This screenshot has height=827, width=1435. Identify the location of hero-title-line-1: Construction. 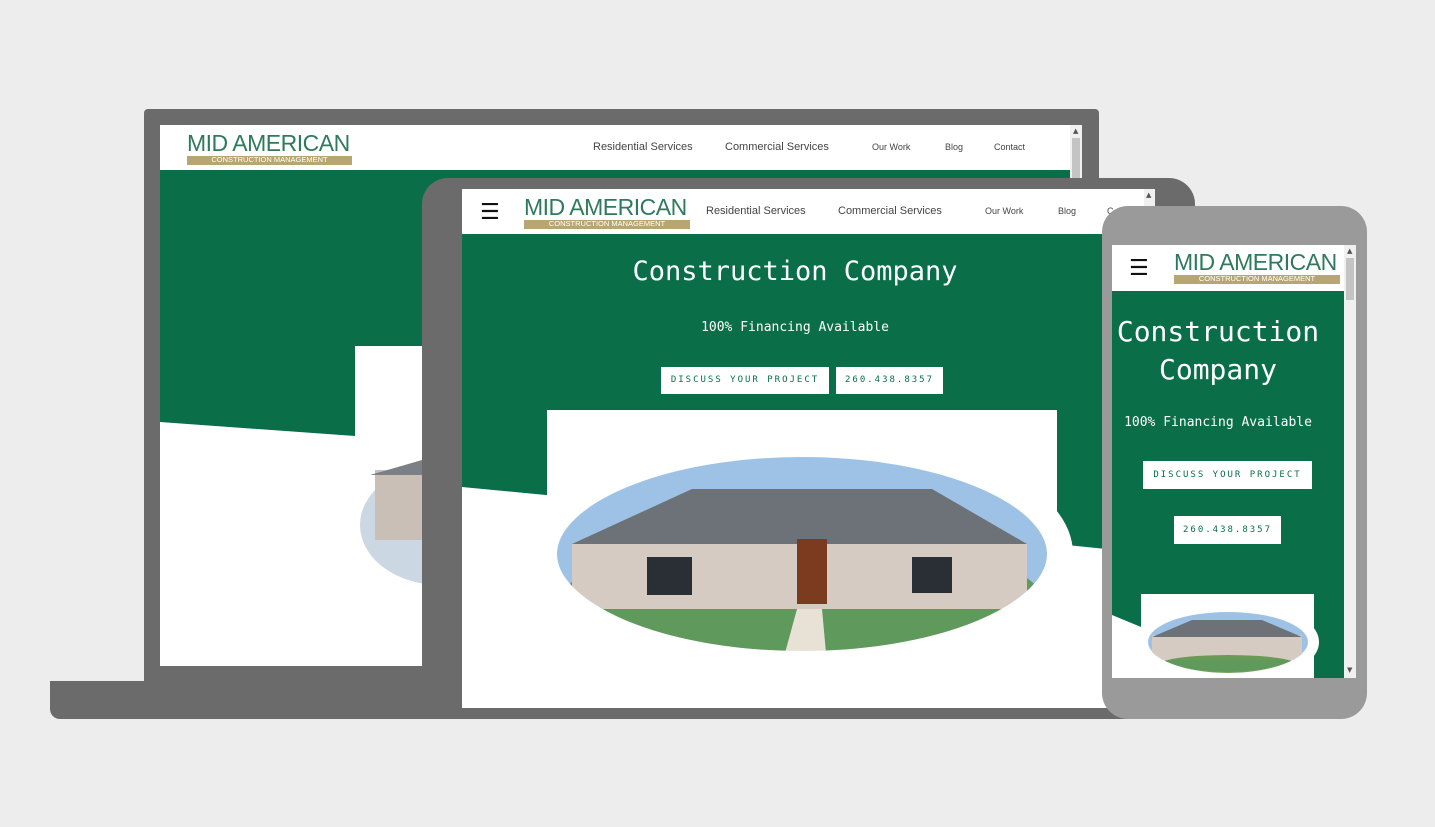
(1218, 331).